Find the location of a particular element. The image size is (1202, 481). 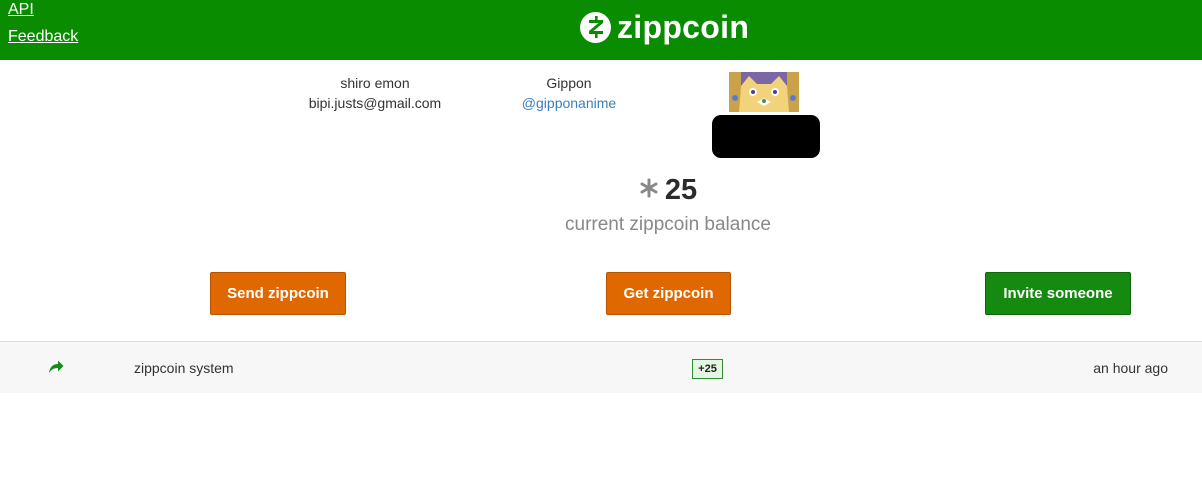

top-header-bar: API Feedback zippcoin is located at coordinates (601, 30).